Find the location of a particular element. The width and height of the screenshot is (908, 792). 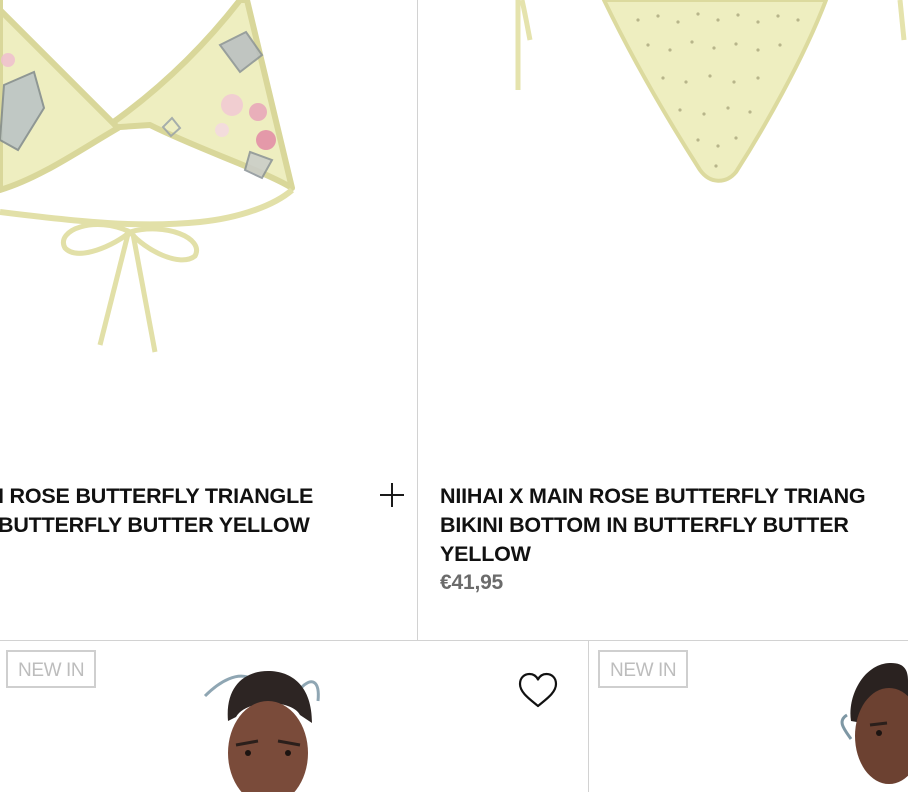

product-title-line-3: YELLOW is located at coordinates (485, 554).